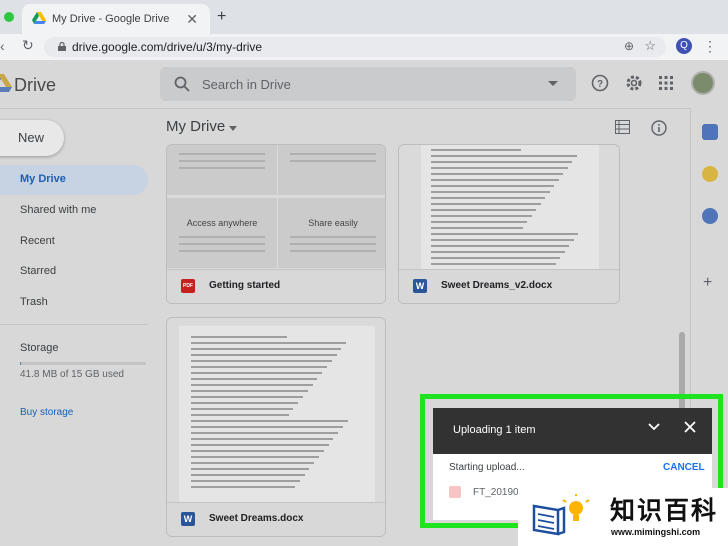 The height and width of the screenshot is (546, 728). I want to click on reload-icon: ↻, so click(28, 45).